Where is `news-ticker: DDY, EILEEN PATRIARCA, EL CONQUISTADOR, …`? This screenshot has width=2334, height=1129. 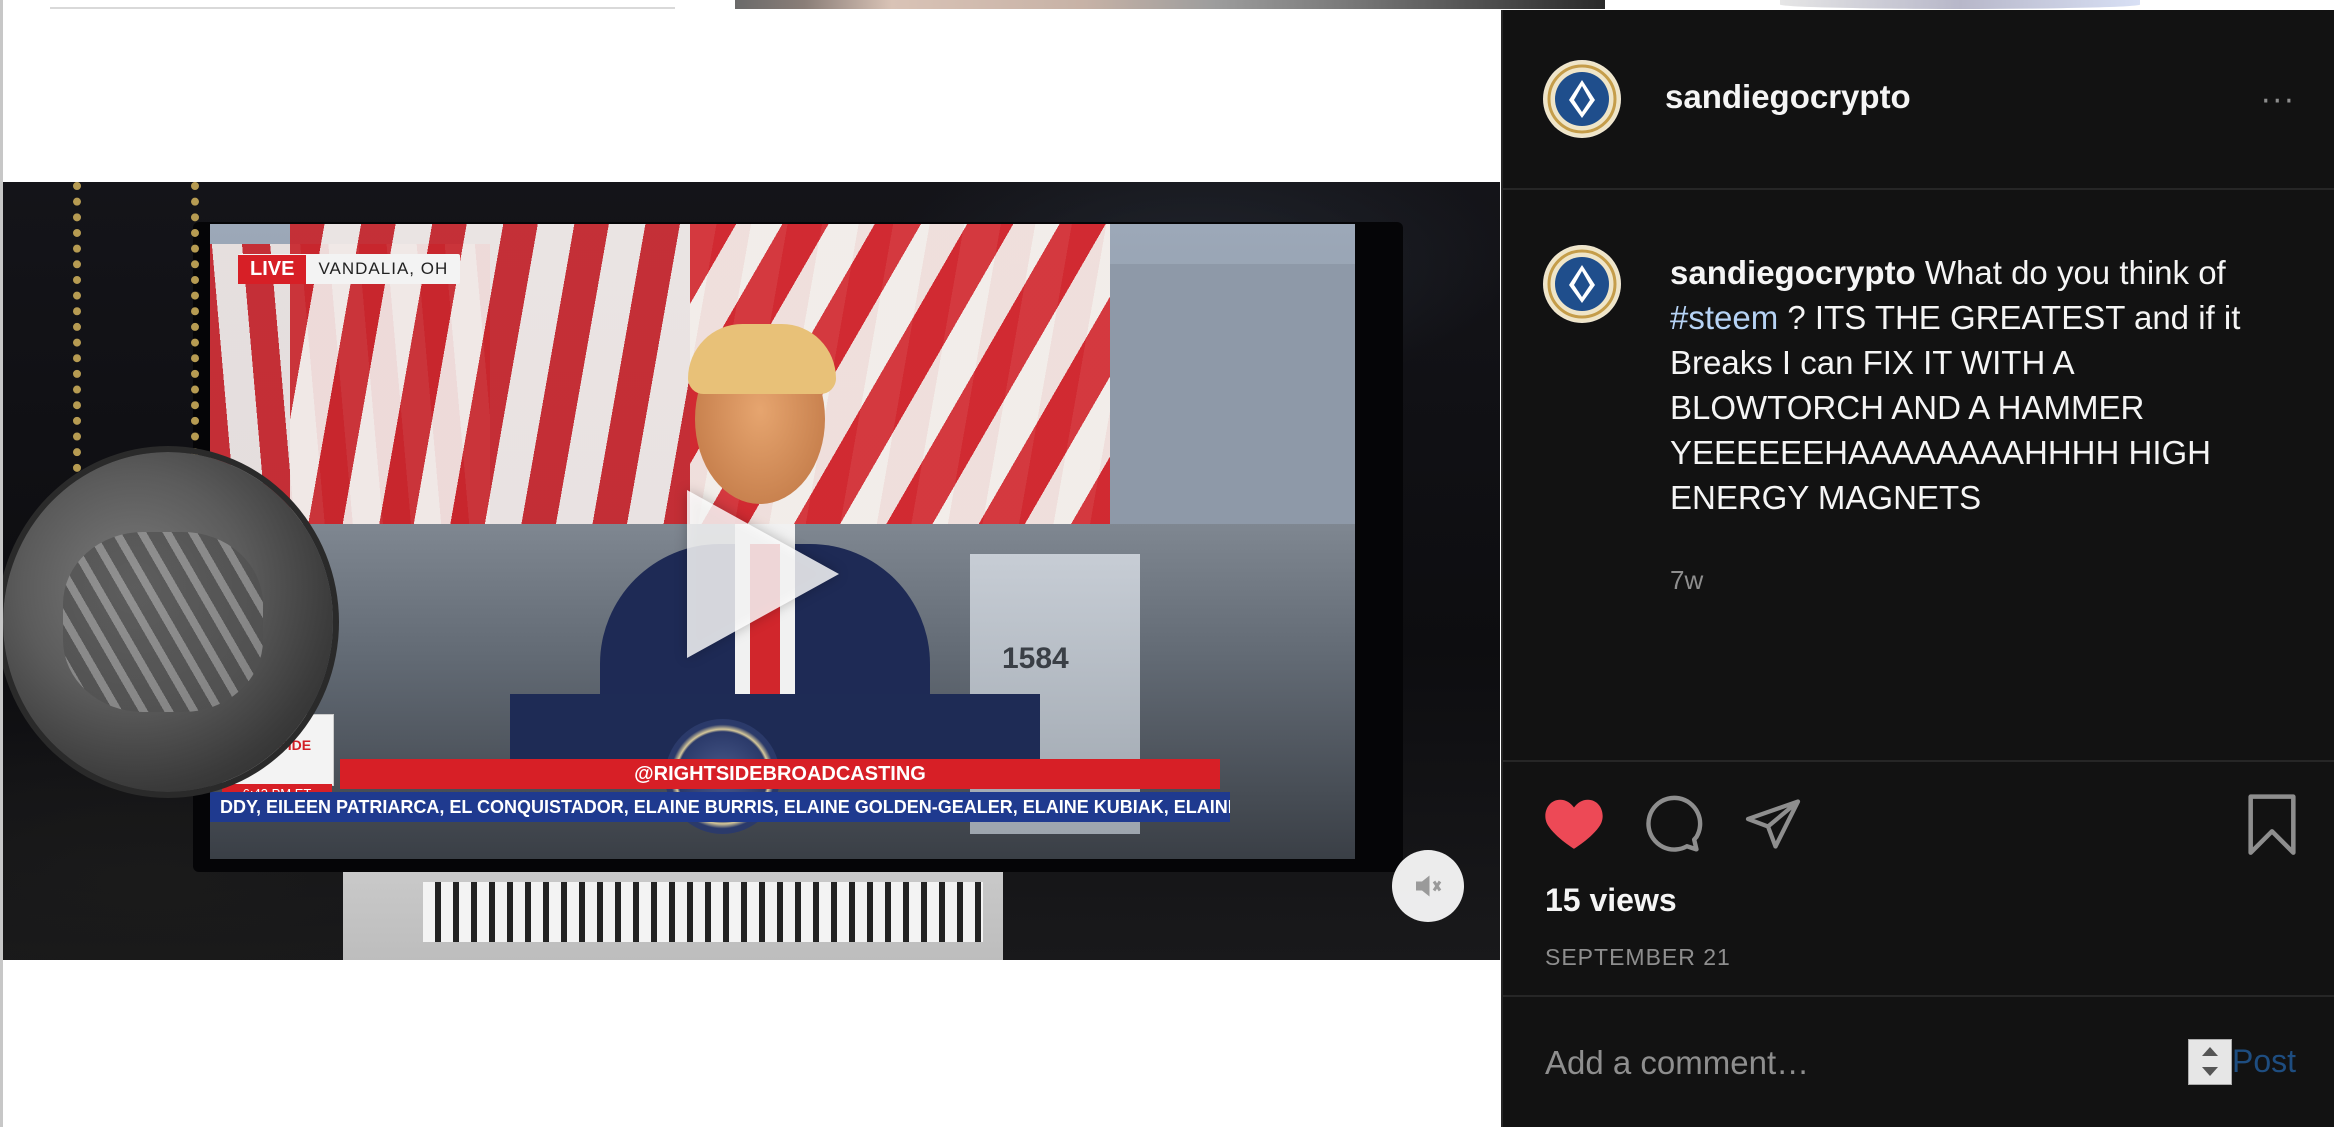 news-ticker: DDY, EILEEN PATRIARCA, EL CONQUISTADOR, … is located at coordinates (720, 807).